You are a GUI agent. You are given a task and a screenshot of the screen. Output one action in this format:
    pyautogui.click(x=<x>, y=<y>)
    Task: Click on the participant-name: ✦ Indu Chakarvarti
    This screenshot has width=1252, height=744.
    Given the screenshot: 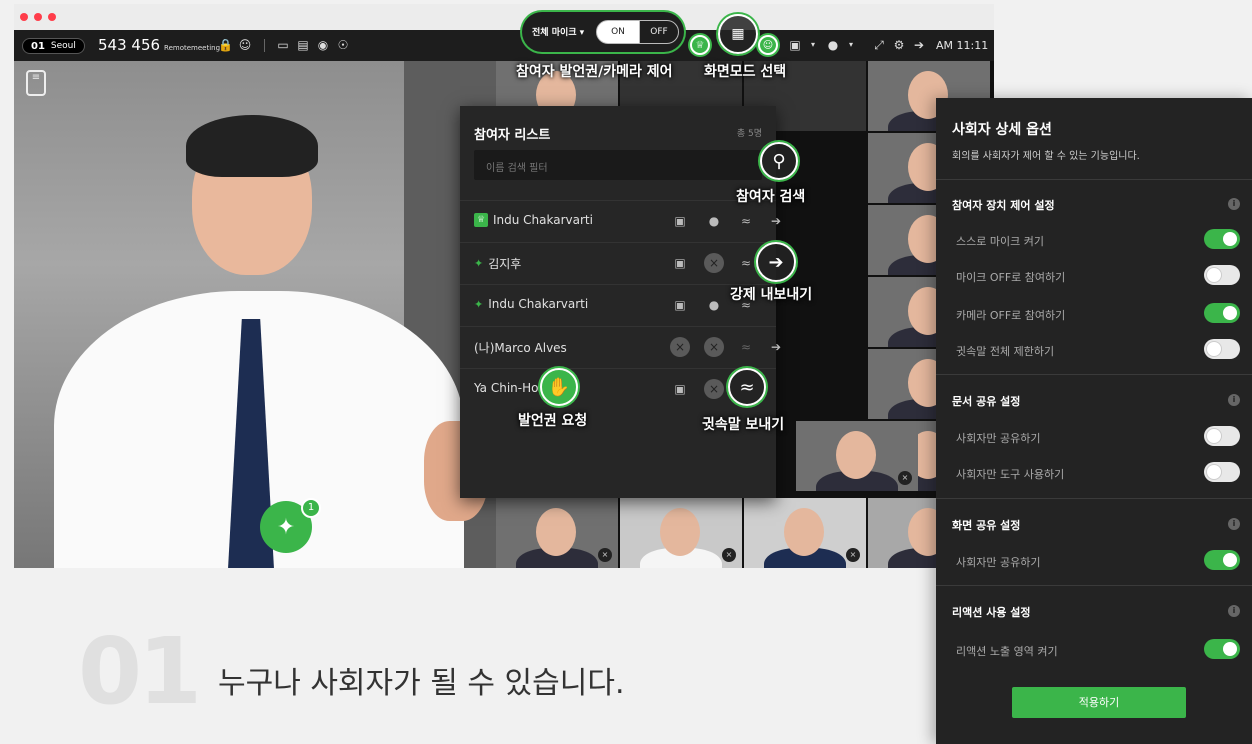 What is the action you would take?
    pyautogui.click(x=531, y=304)
    